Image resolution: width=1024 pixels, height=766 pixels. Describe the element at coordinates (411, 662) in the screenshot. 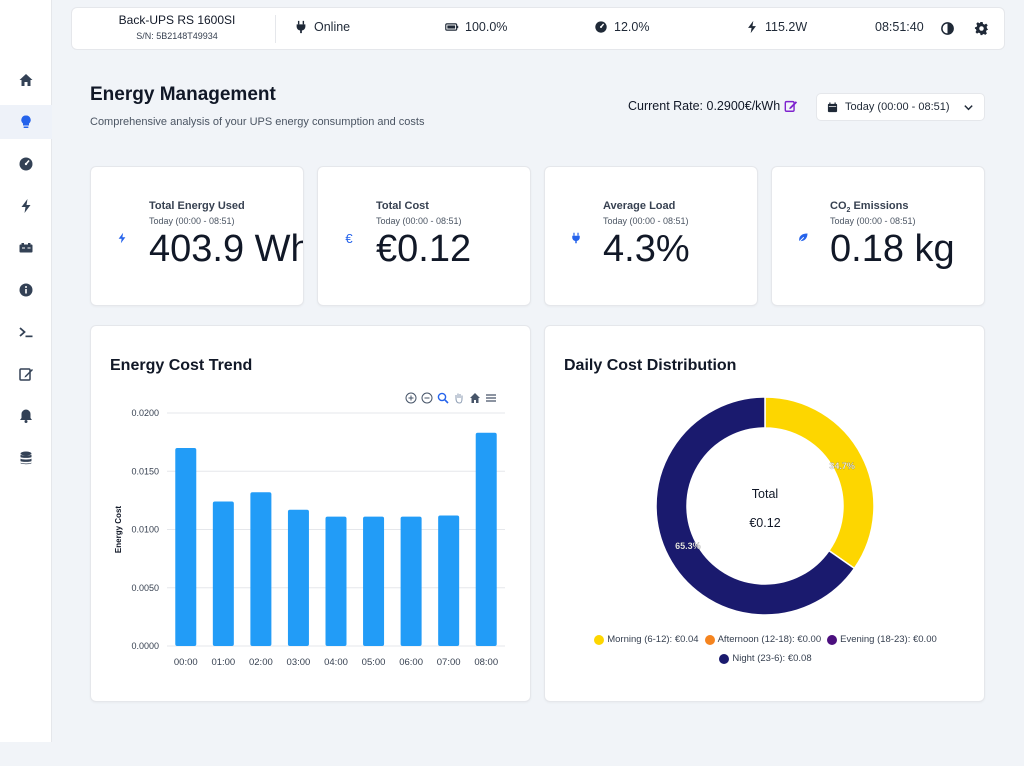

I see `x-tick-label: 06:00` at that location.